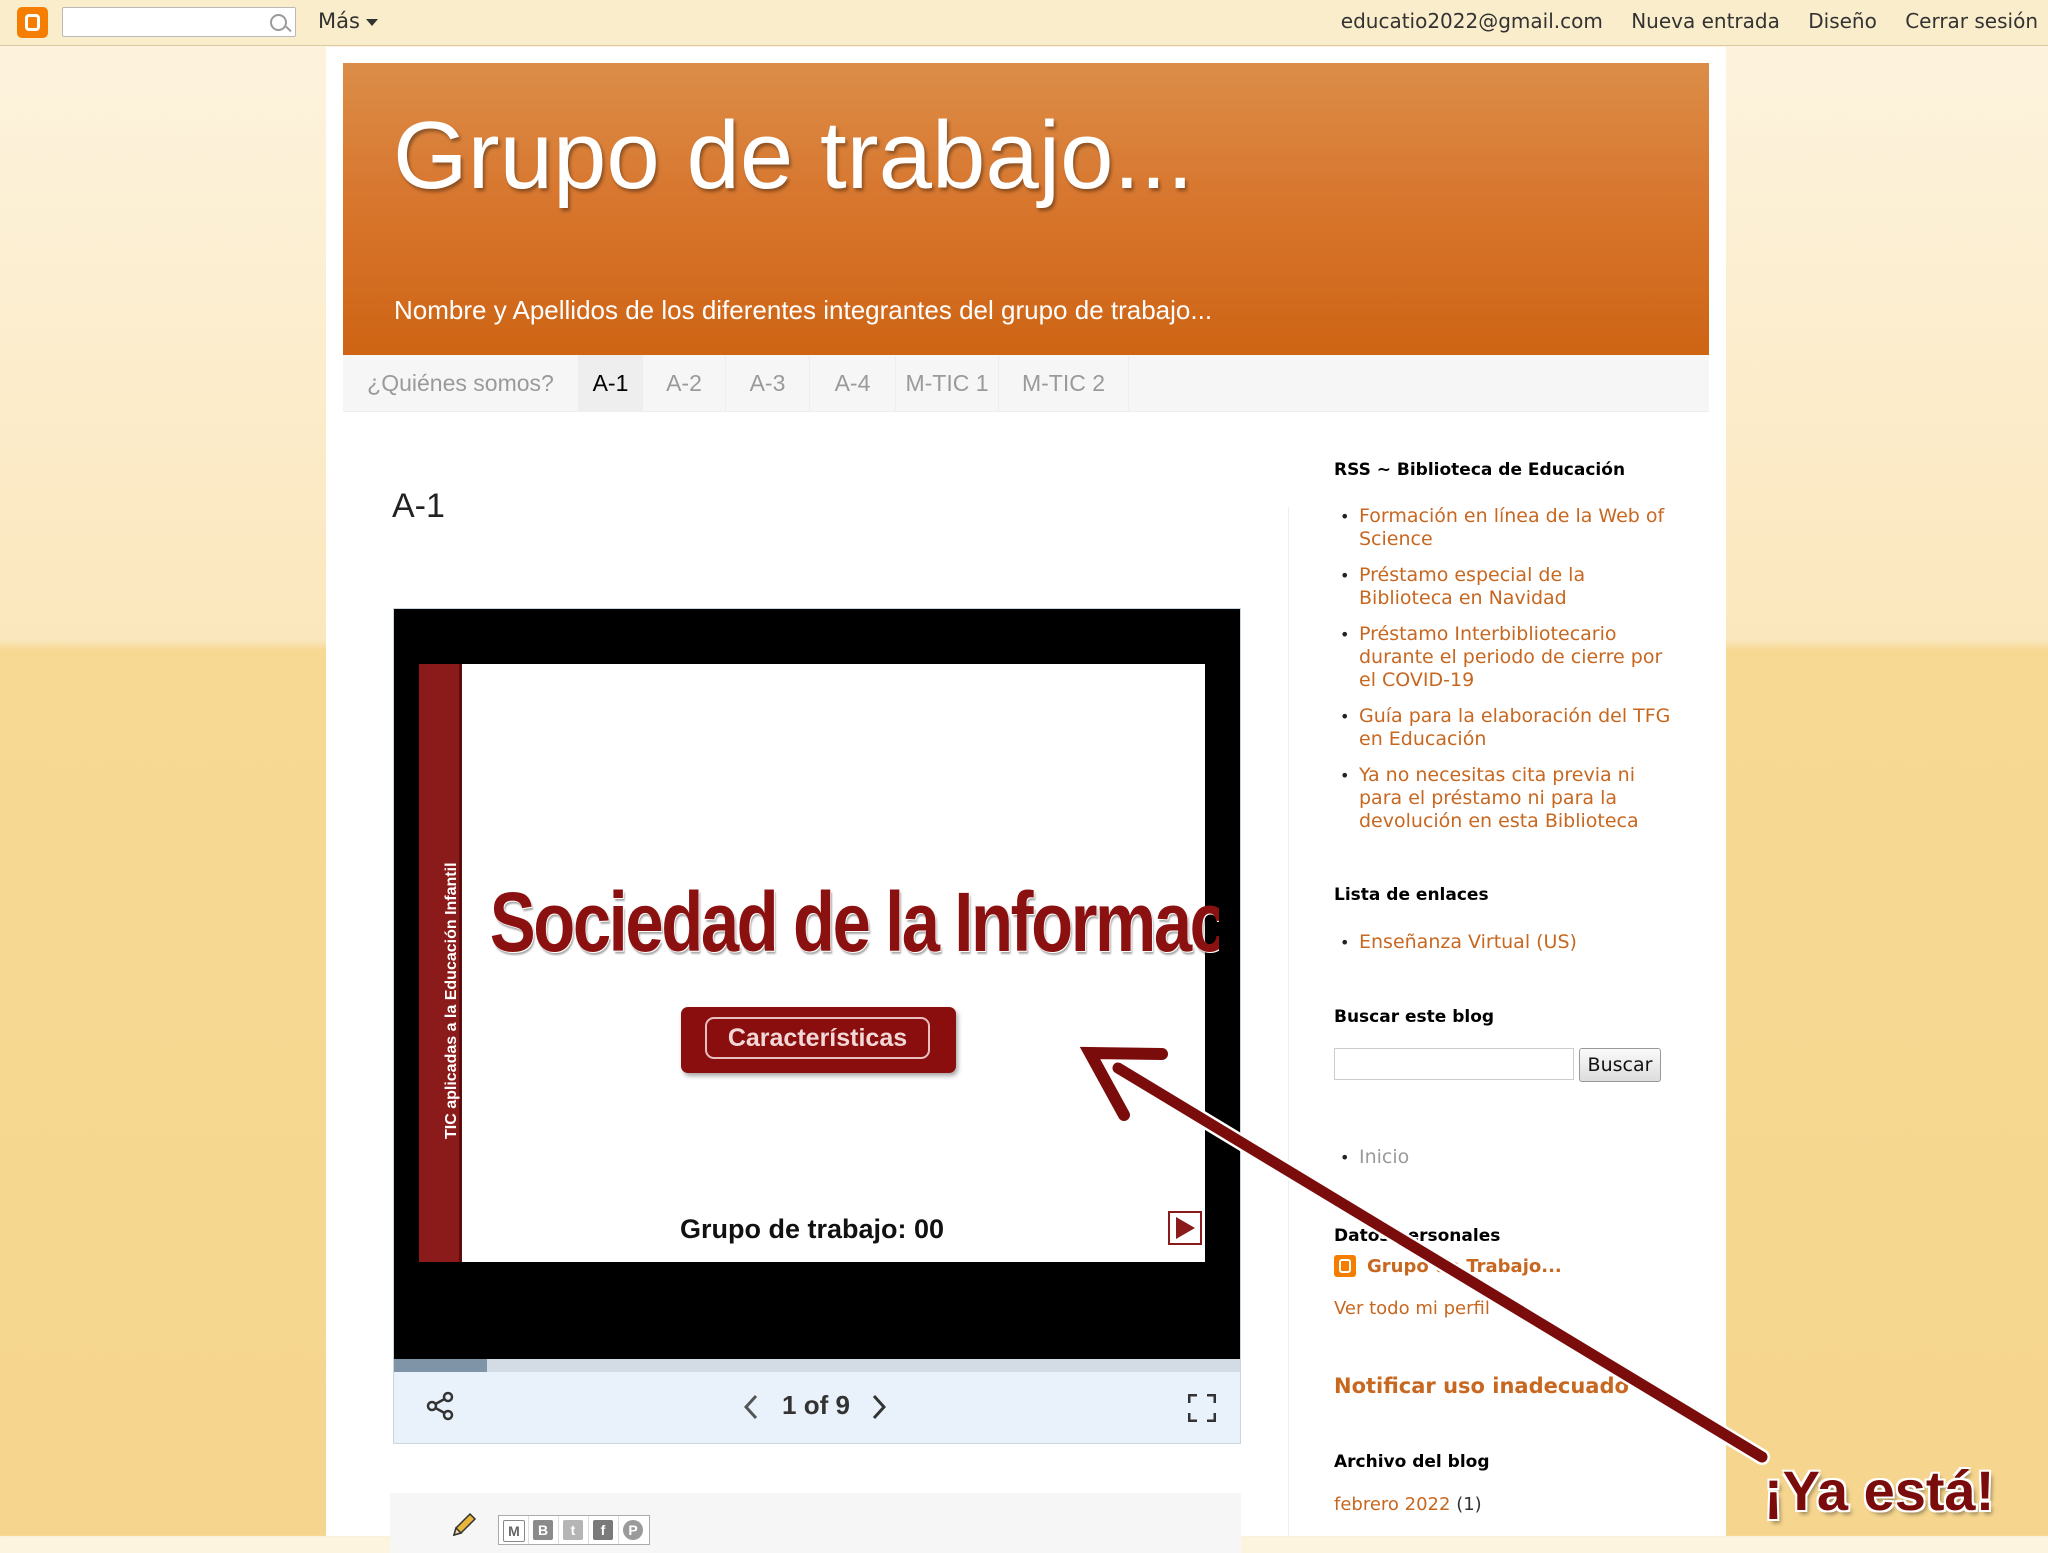 This screenshot has height=1553, width=2048. I want to click on tab-quienes-somos: ¿Quiénes somos?, so click(461, 383).